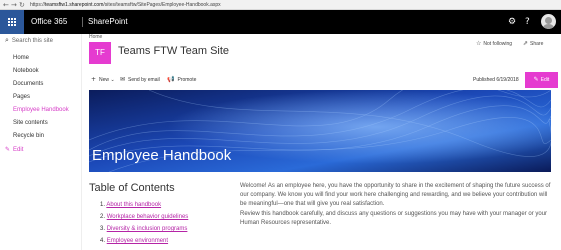 This screenshot has width=561, height=250. Describe the element at coordinates (30, 123) in the screenshot. I see `nav-item-site-contents: Site contents` at that location.